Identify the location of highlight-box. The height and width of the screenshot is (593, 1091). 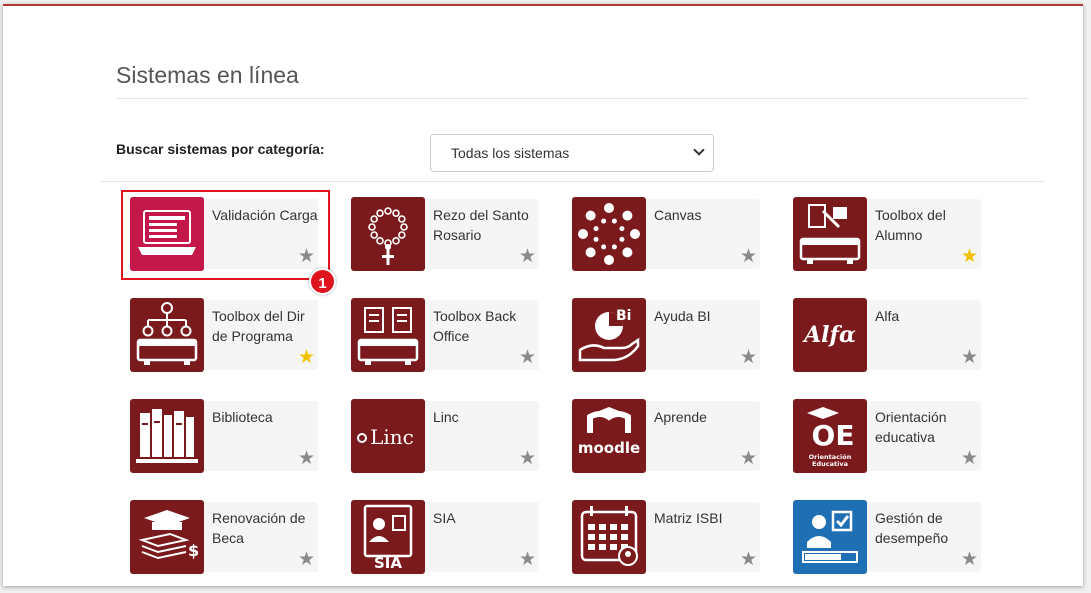
(225, 235).